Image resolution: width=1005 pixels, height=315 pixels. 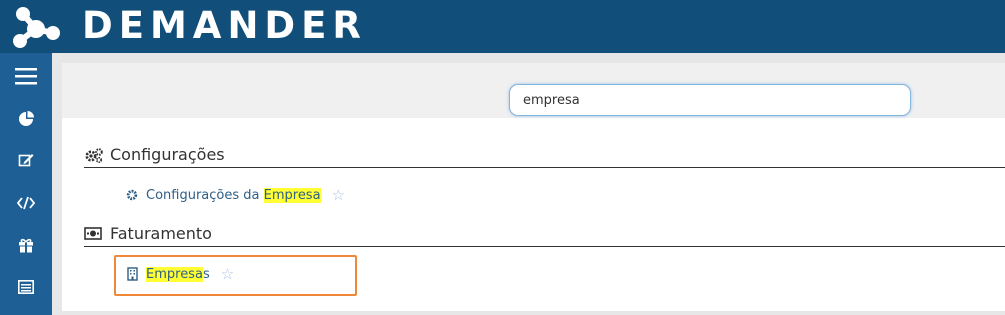 I want to click on sidebar-item-list, so click(x=26, y=287).